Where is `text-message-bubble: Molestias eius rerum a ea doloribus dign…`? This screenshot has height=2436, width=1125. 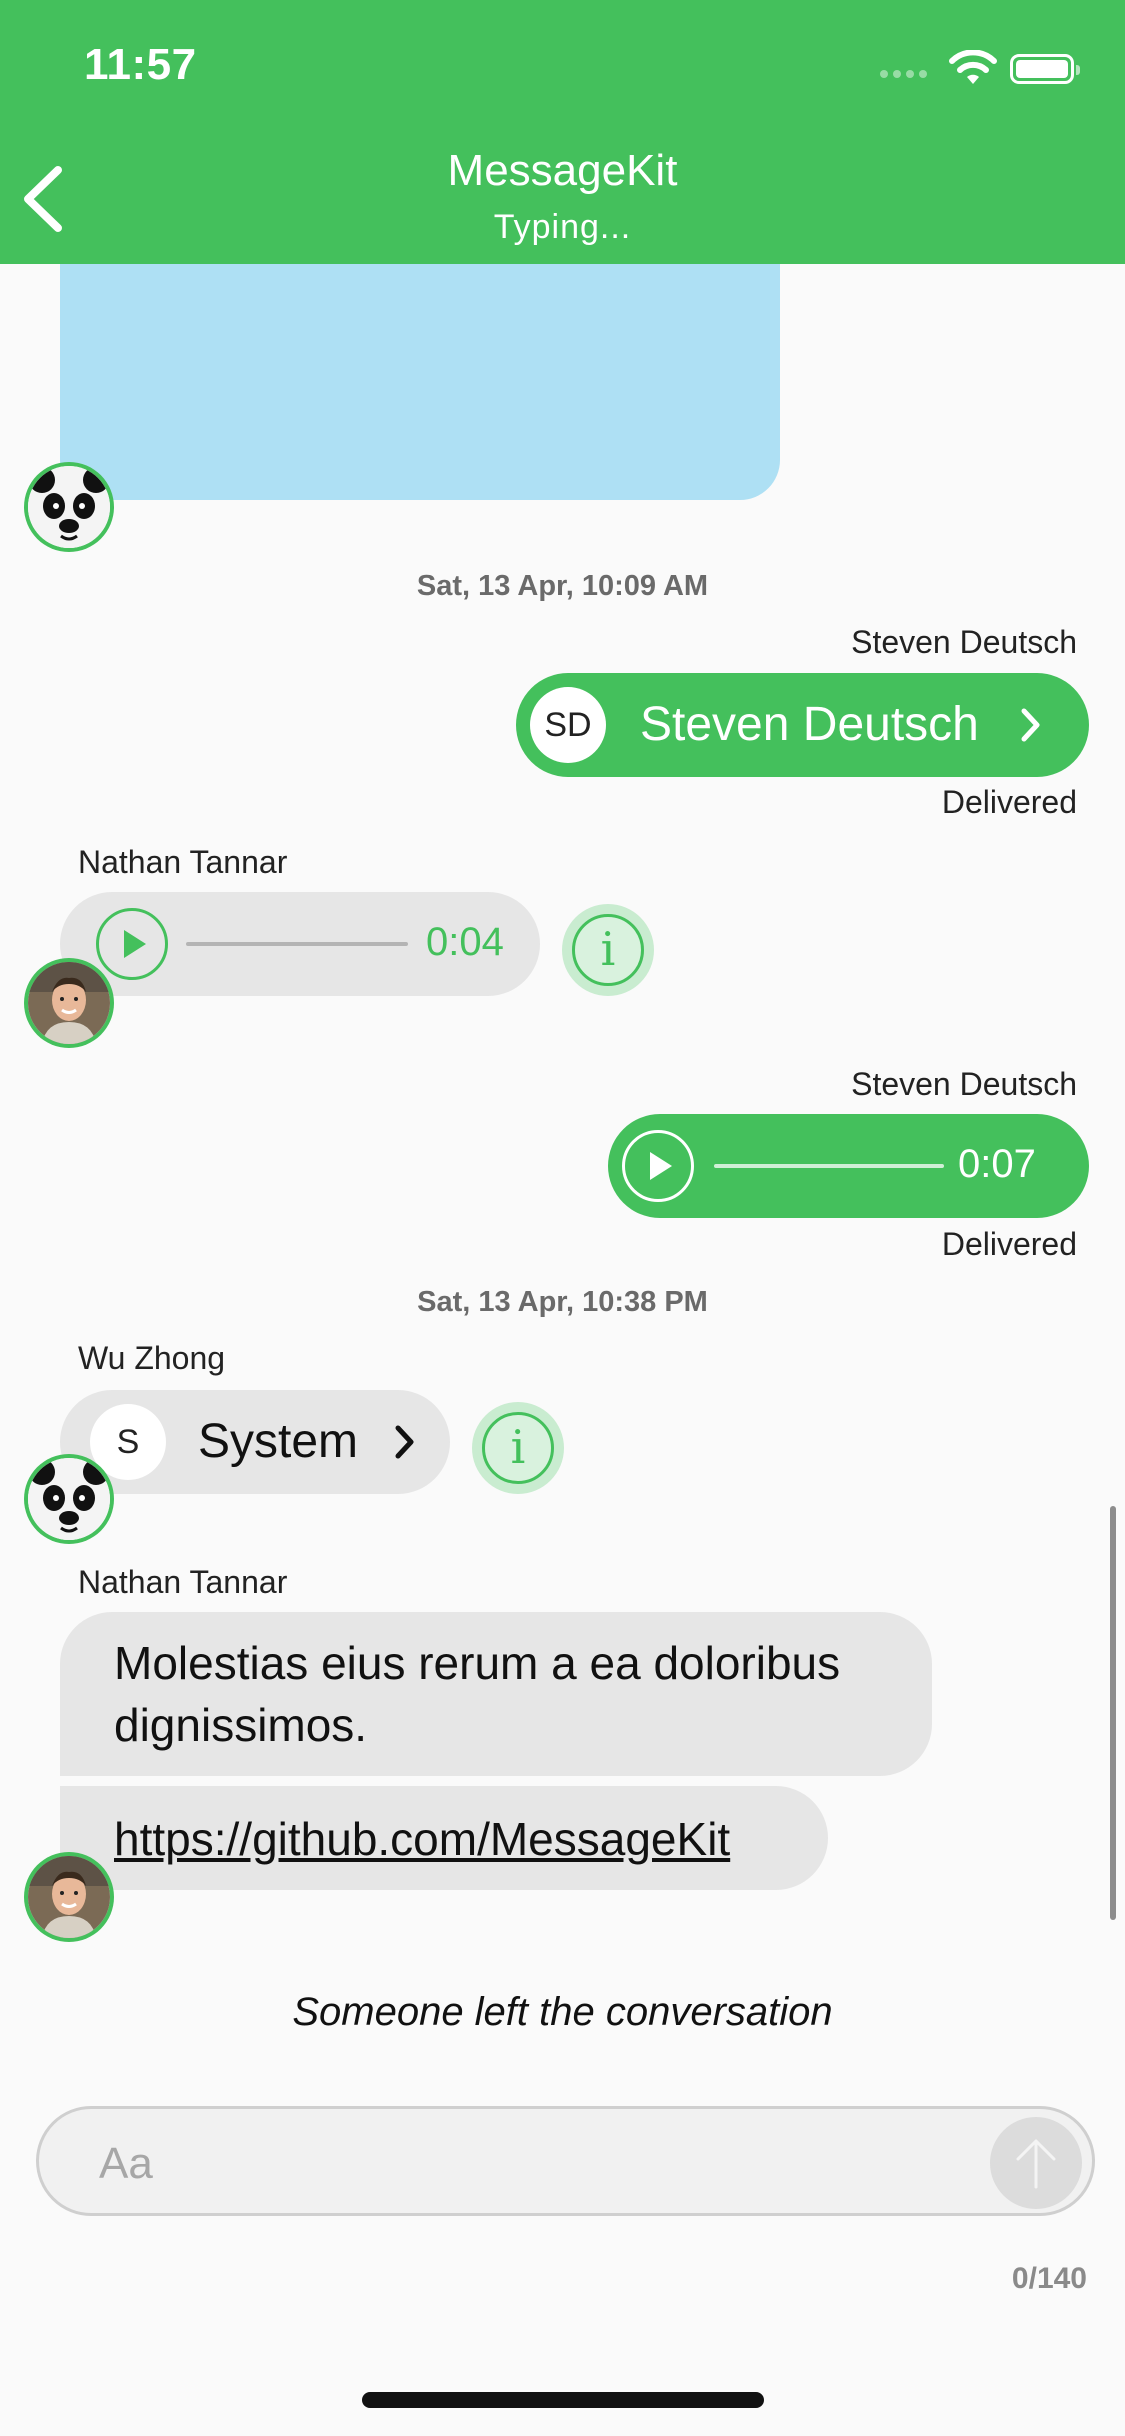
text-message-bubble: Molestias eius rerum a ea doloribus dign… is located at coordinates (496, 1694).